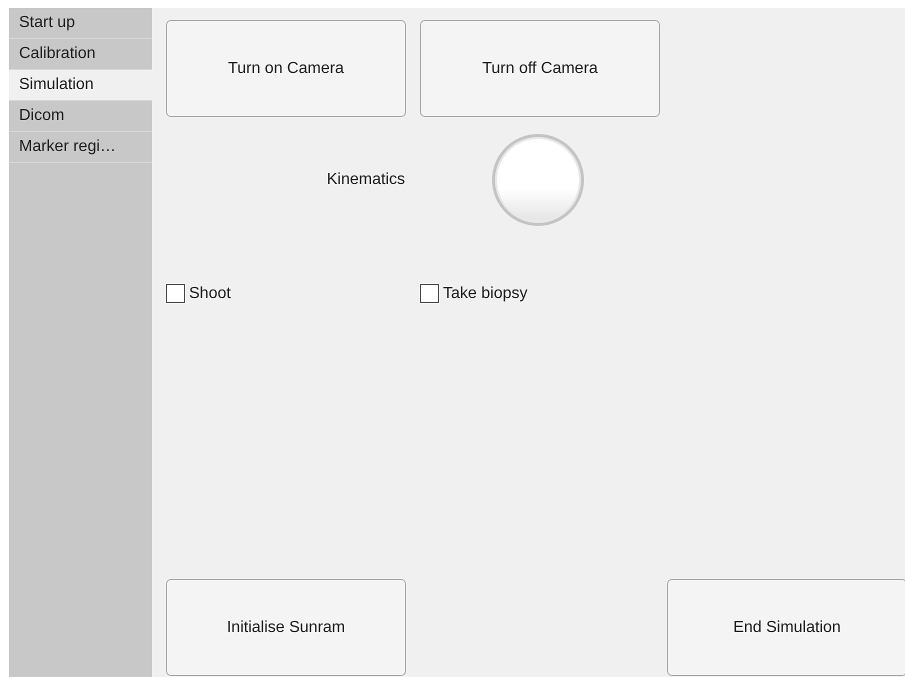 The height and width of the screenshot is (677, 905). What do you see at coordinates (365, 180) in the screenshot?
I see `lamp-label: Kinematics` at bounding box center [365, 180].